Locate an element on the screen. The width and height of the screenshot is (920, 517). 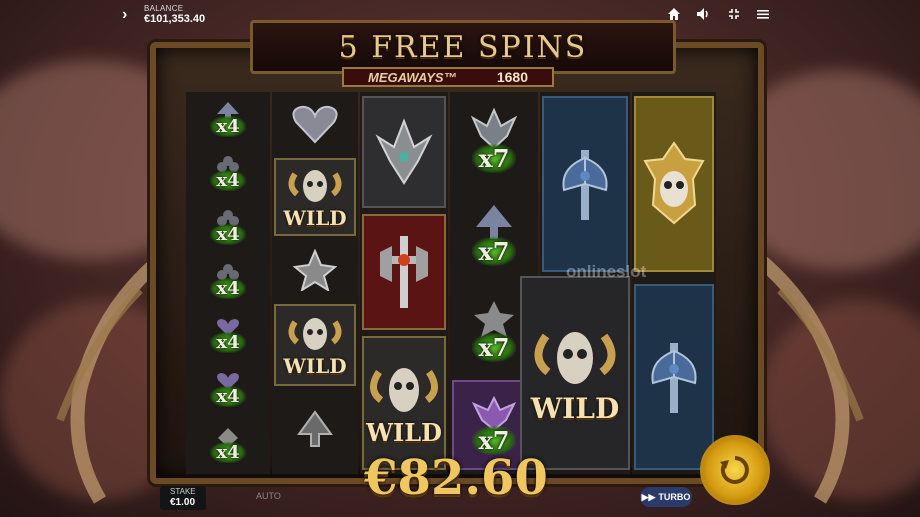
star-icon is located at coordinates (315, 270).